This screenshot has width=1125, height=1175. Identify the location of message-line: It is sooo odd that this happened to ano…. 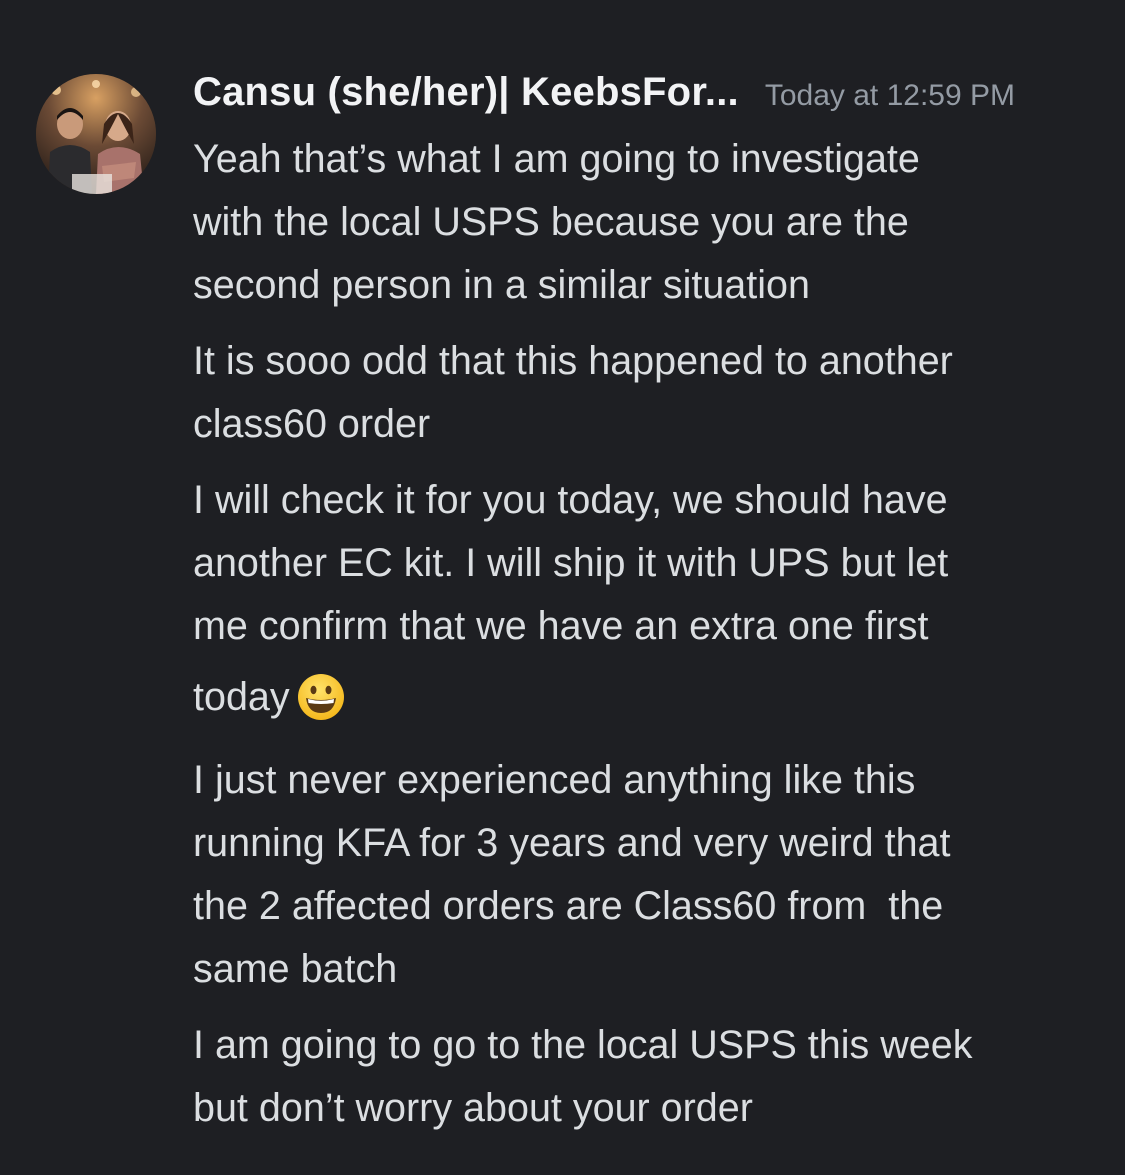
(573, 361).